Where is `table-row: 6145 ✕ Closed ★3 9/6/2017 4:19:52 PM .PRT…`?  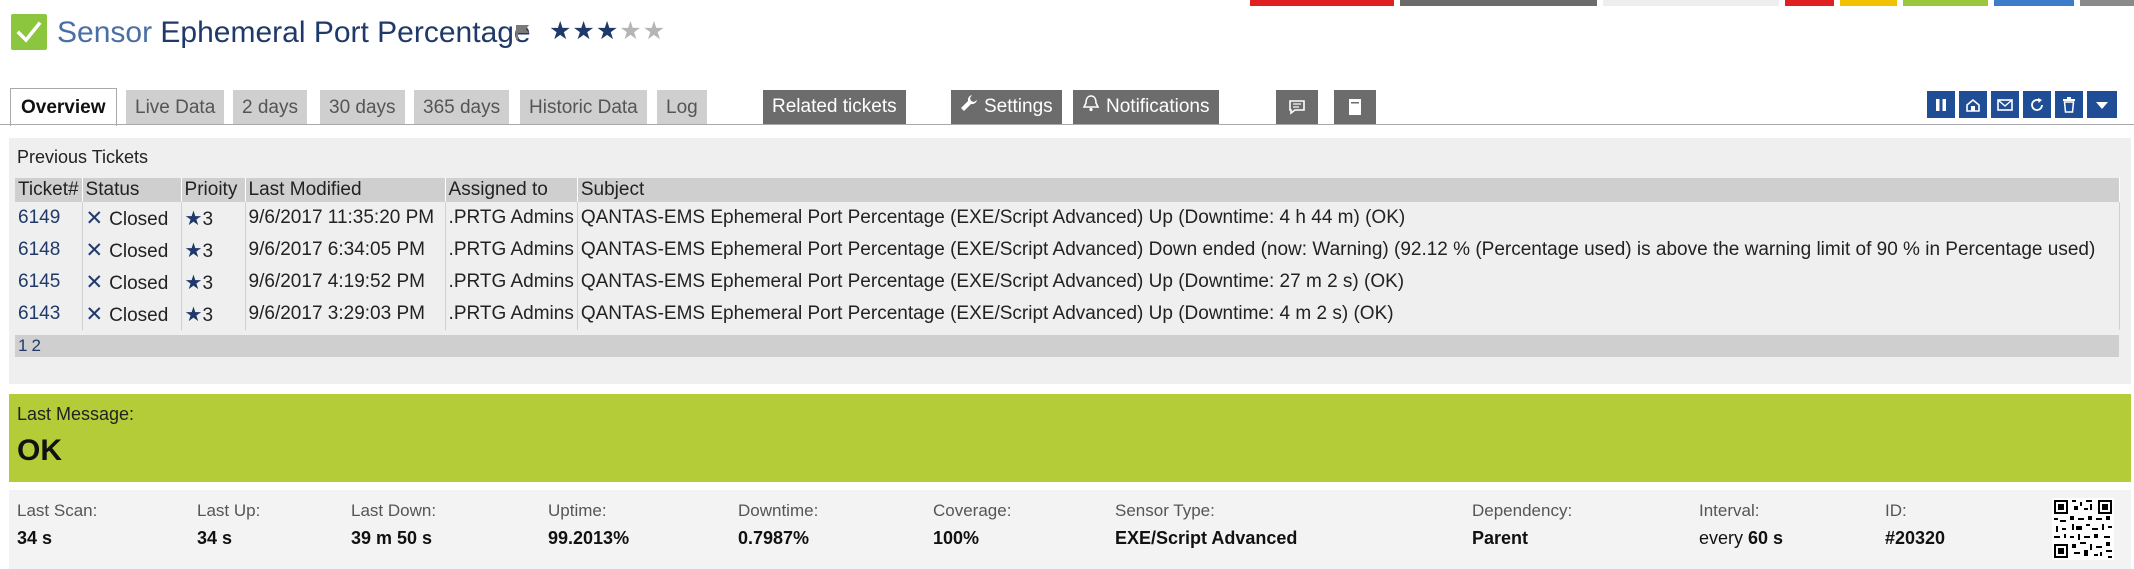
table-row: 6145 ✕ Closed ★3 9/6/2017 4:19:52 PM .PRT… is located at coordinates (1068, 282).